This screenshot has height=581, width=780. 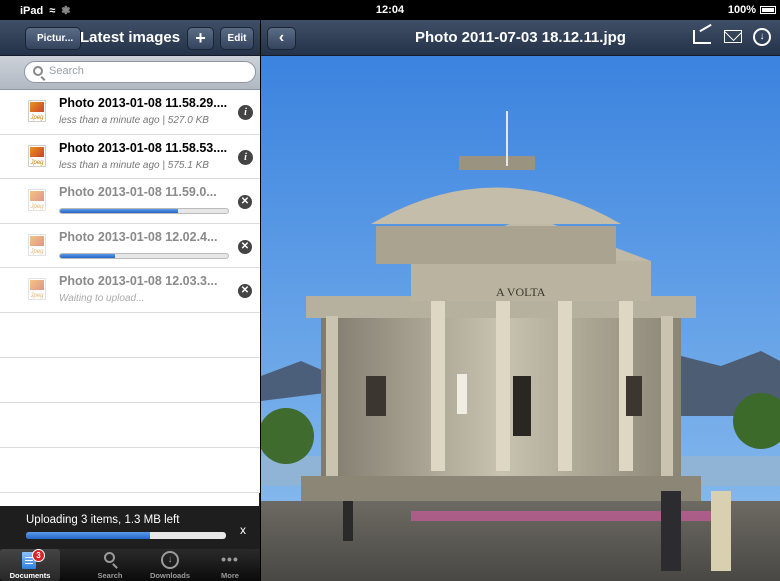 I want to click on tab-search: Search, so click(x=110, y=565).